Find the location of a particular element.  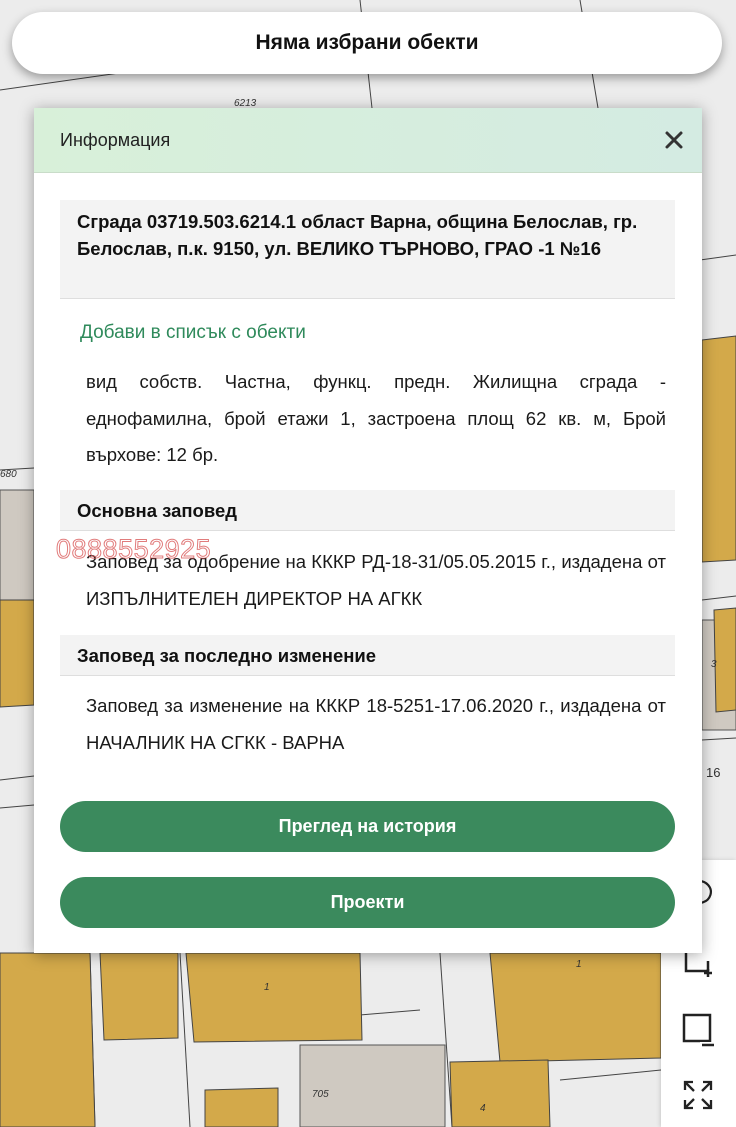

dialog-header: Информация is located at coordinates (368, 140).